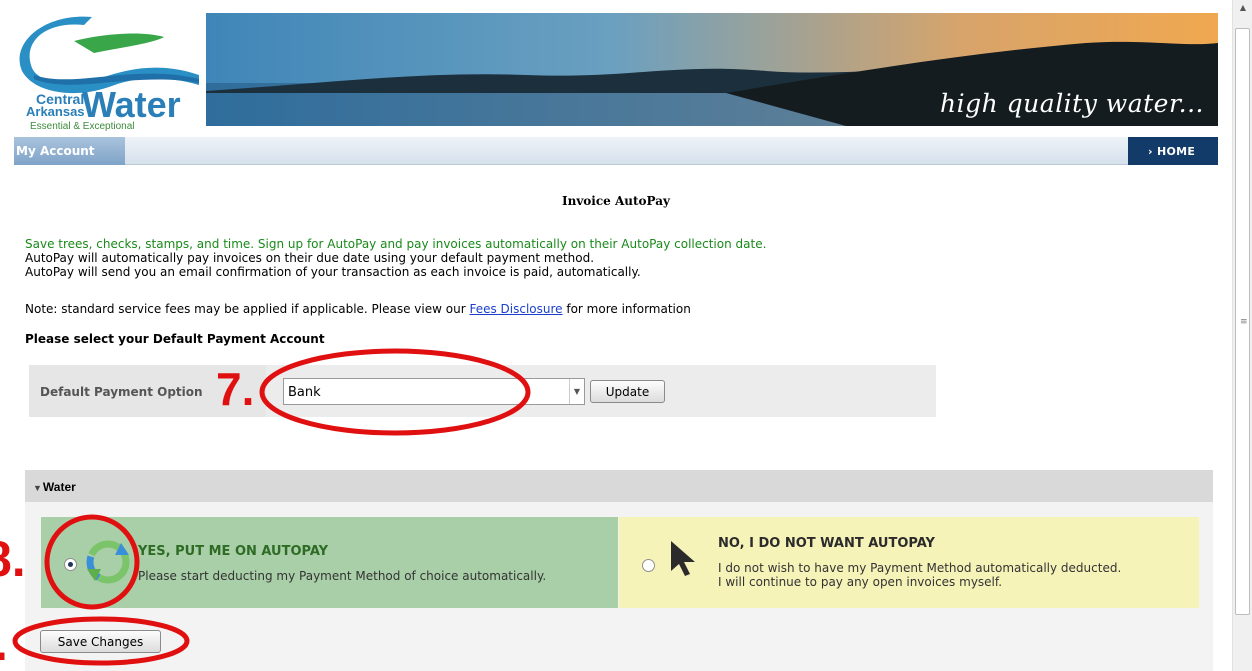  I want to click on step-8-annotation: 8., so click(13, 559).